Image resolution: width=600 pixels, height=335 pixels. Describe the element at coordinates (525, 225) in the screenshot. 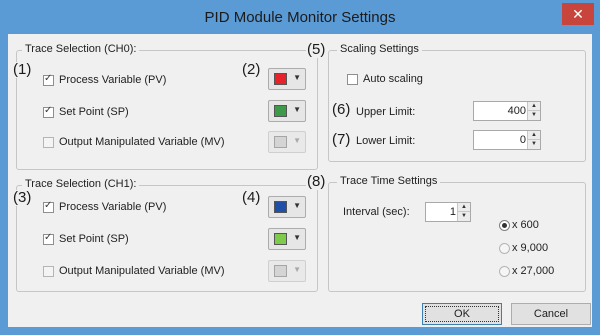

I see `interval-multiplier-600-label: x 600` at that location.